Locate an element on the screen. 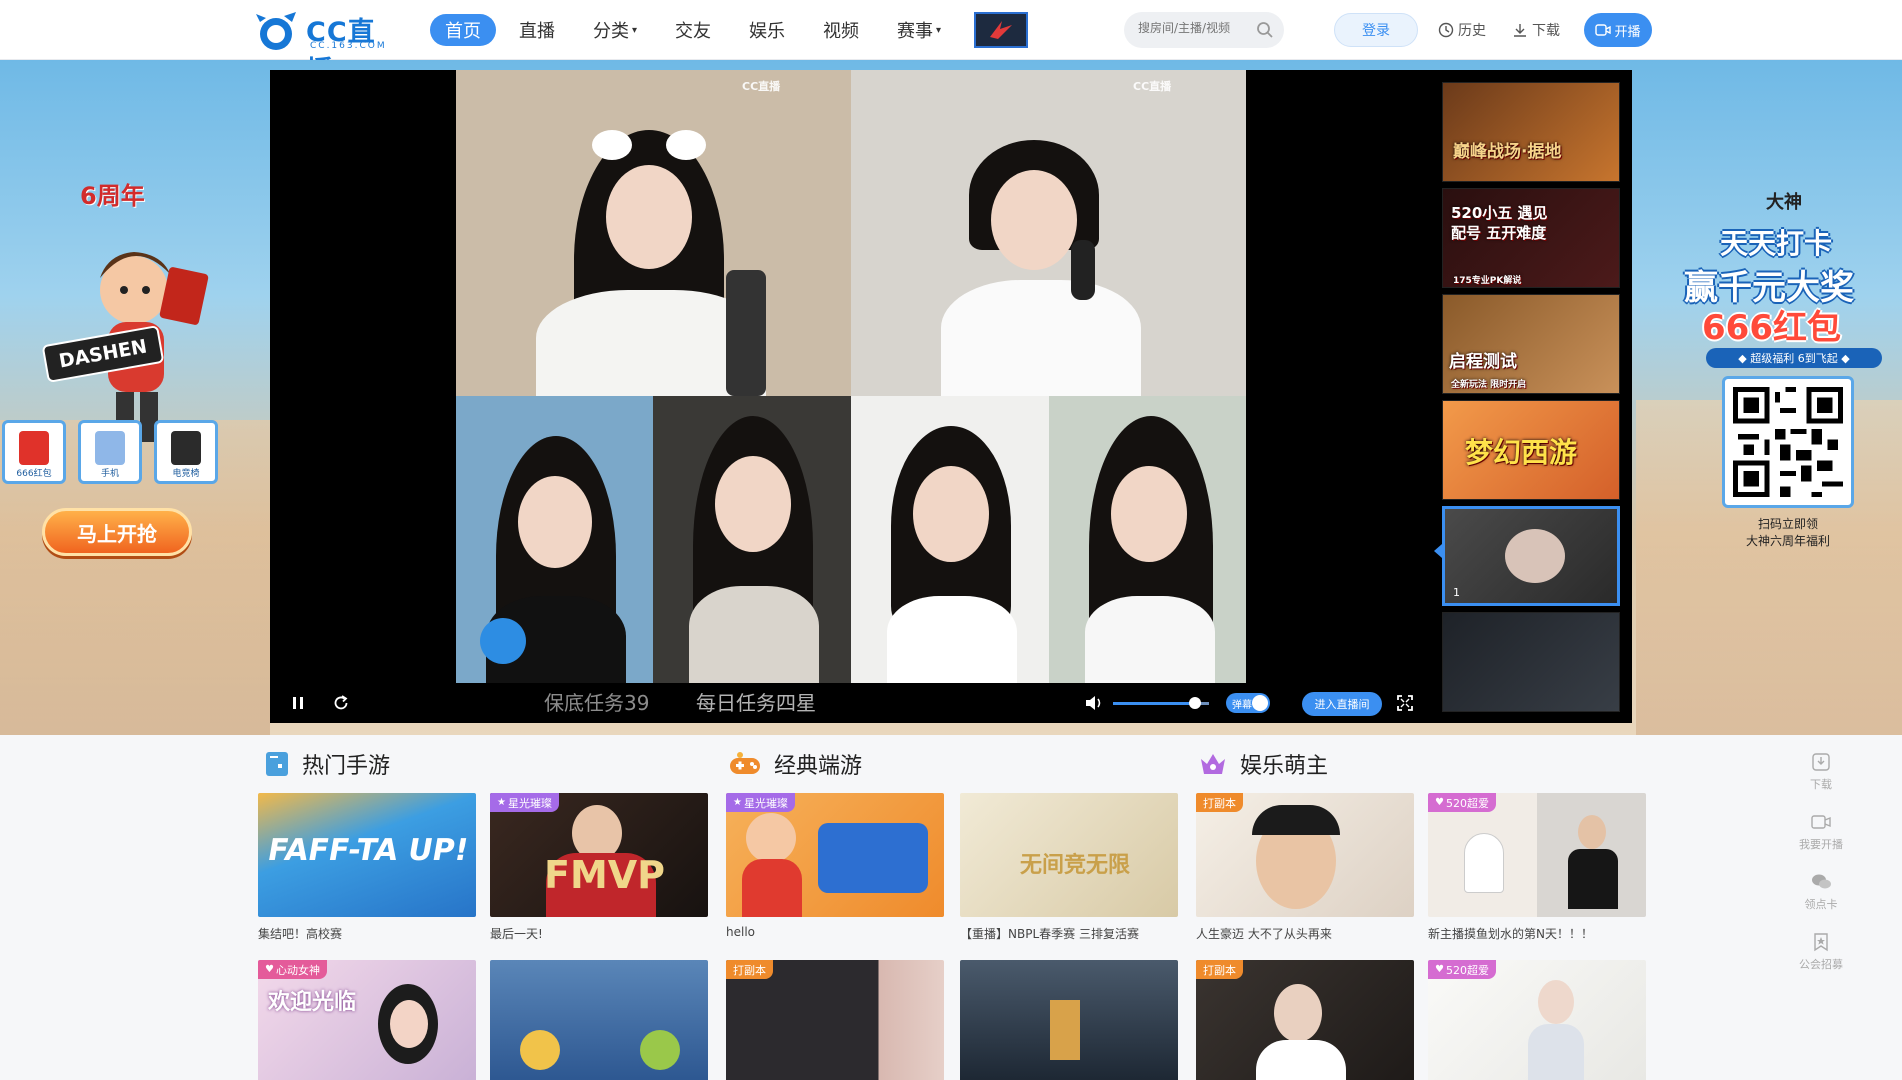 This screenshot has width=1902, height=1080. prize-list: 666红包 手机 电竞椅 is located at coordinates (116, 452).